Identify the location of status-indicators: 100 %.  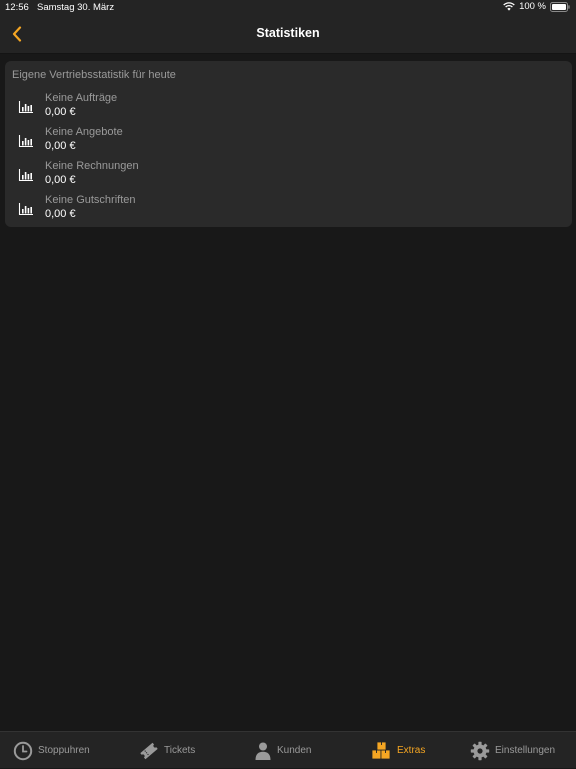
(536, 6).